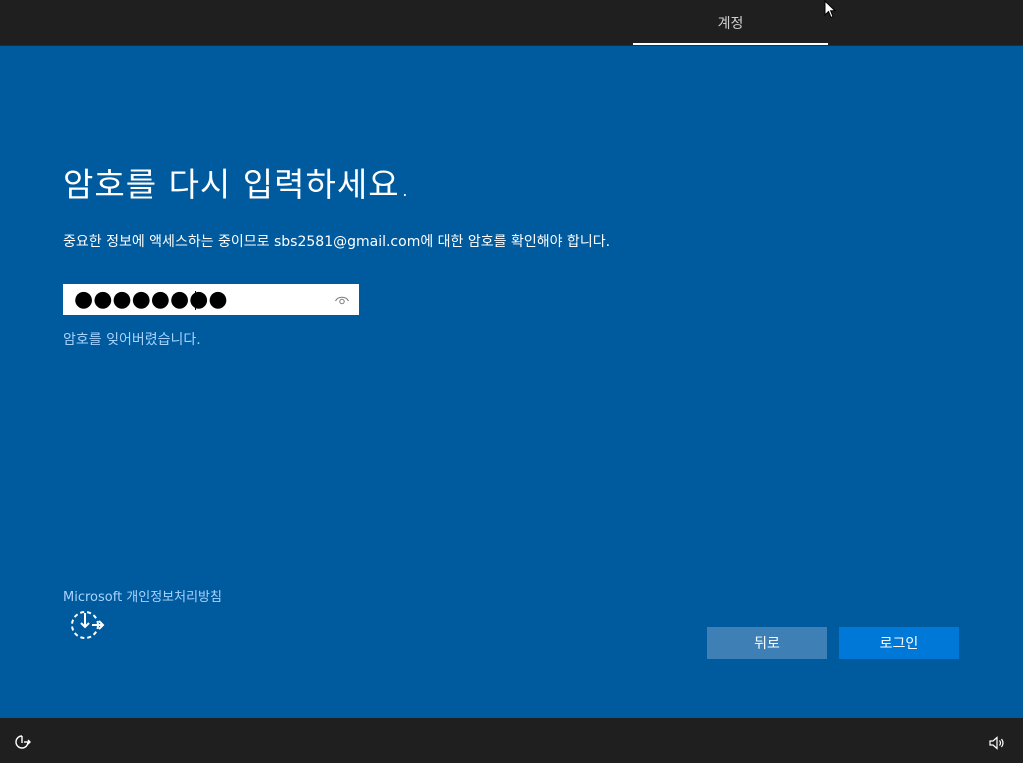 The width and height of the screenshot is (1023, 763). I want to click on tab-account: 계정, so click(730, 22).